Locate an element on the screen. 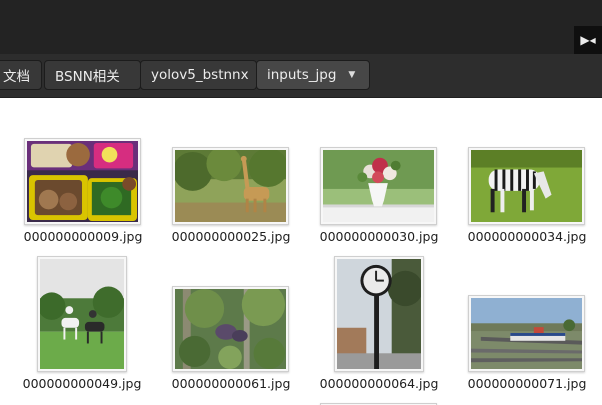  elephants-jungle-image is located at coordinates (230, 326).